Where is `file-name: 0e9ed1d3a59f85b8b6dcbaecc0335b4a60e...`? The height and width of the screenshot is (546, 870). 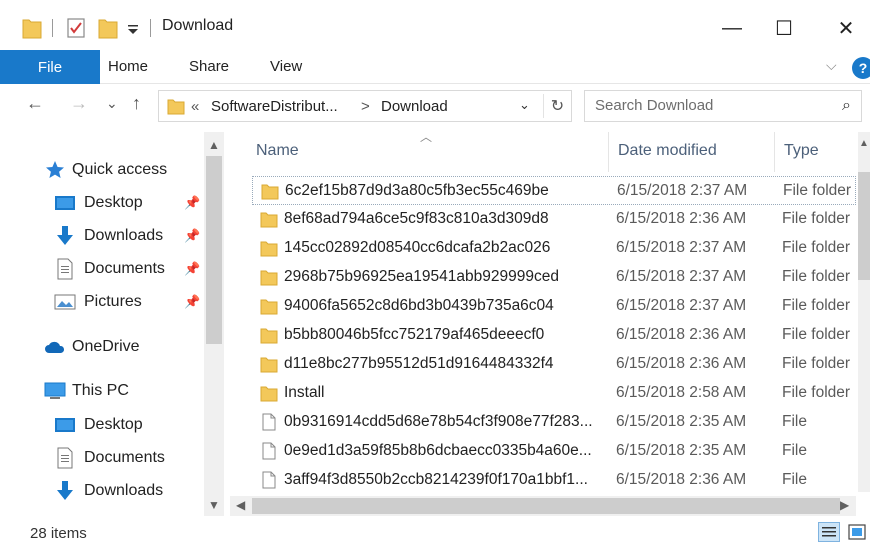
file-name: 0e9ed1d3a59f85b8b6dcbaecc0335b4a60e... is located at coordinates (438, 450).